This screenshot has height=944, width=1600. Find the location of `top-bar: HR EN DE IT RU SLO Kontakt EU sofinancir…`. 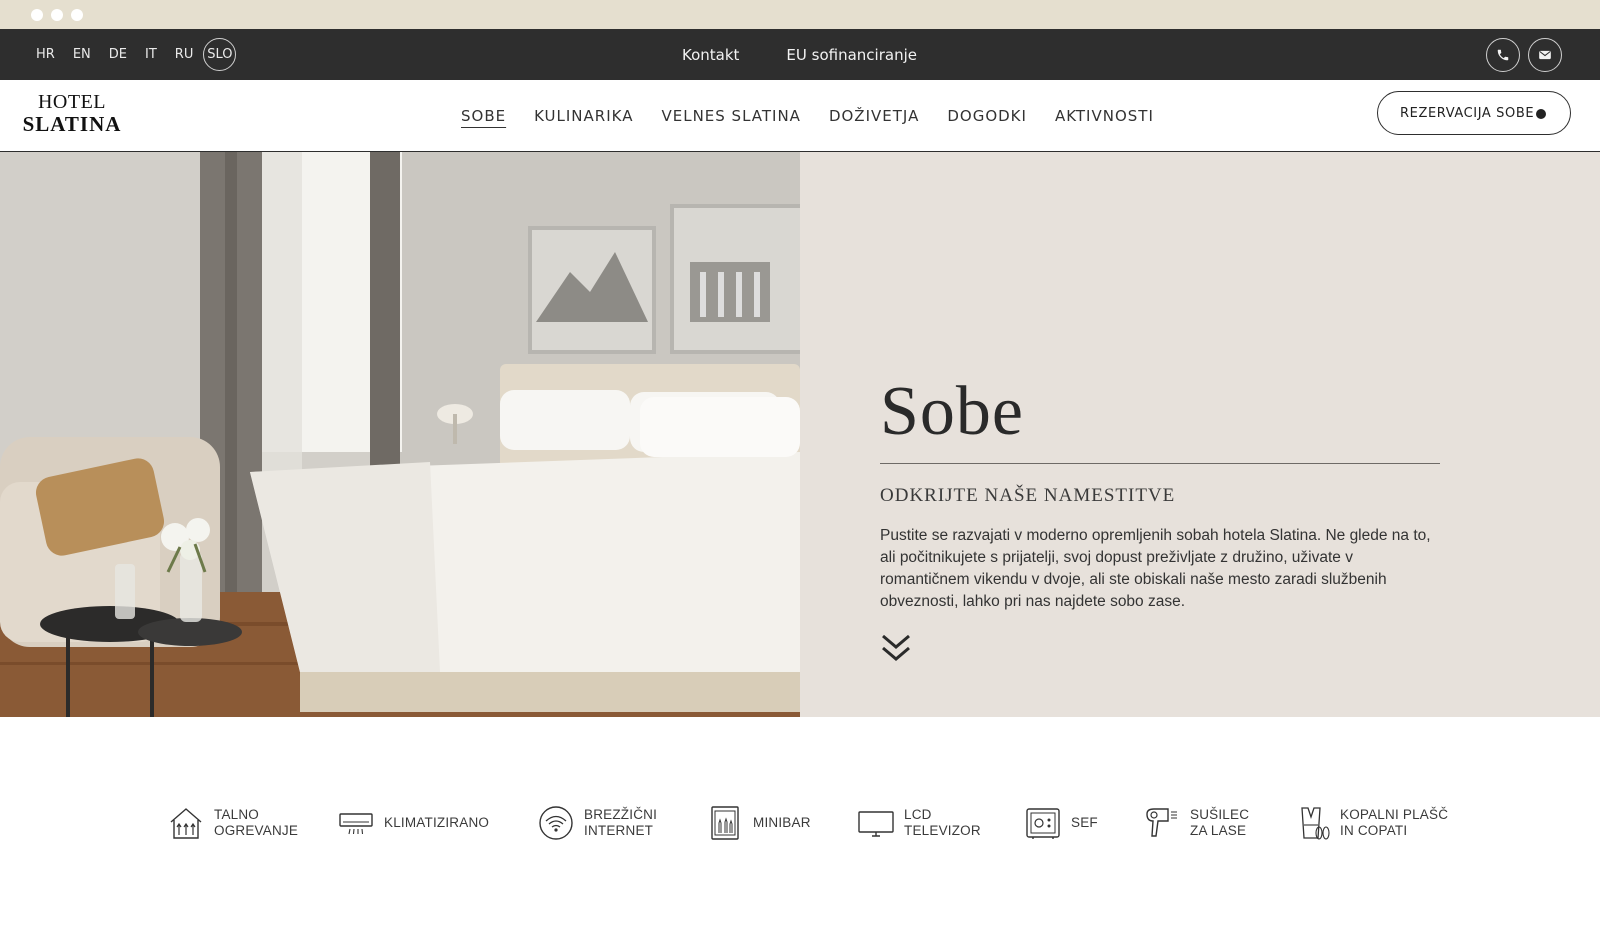

top-bar: HR EN DE IT RU SLO Kontakt EU sofinancir… is located at coordinates (800, 54).